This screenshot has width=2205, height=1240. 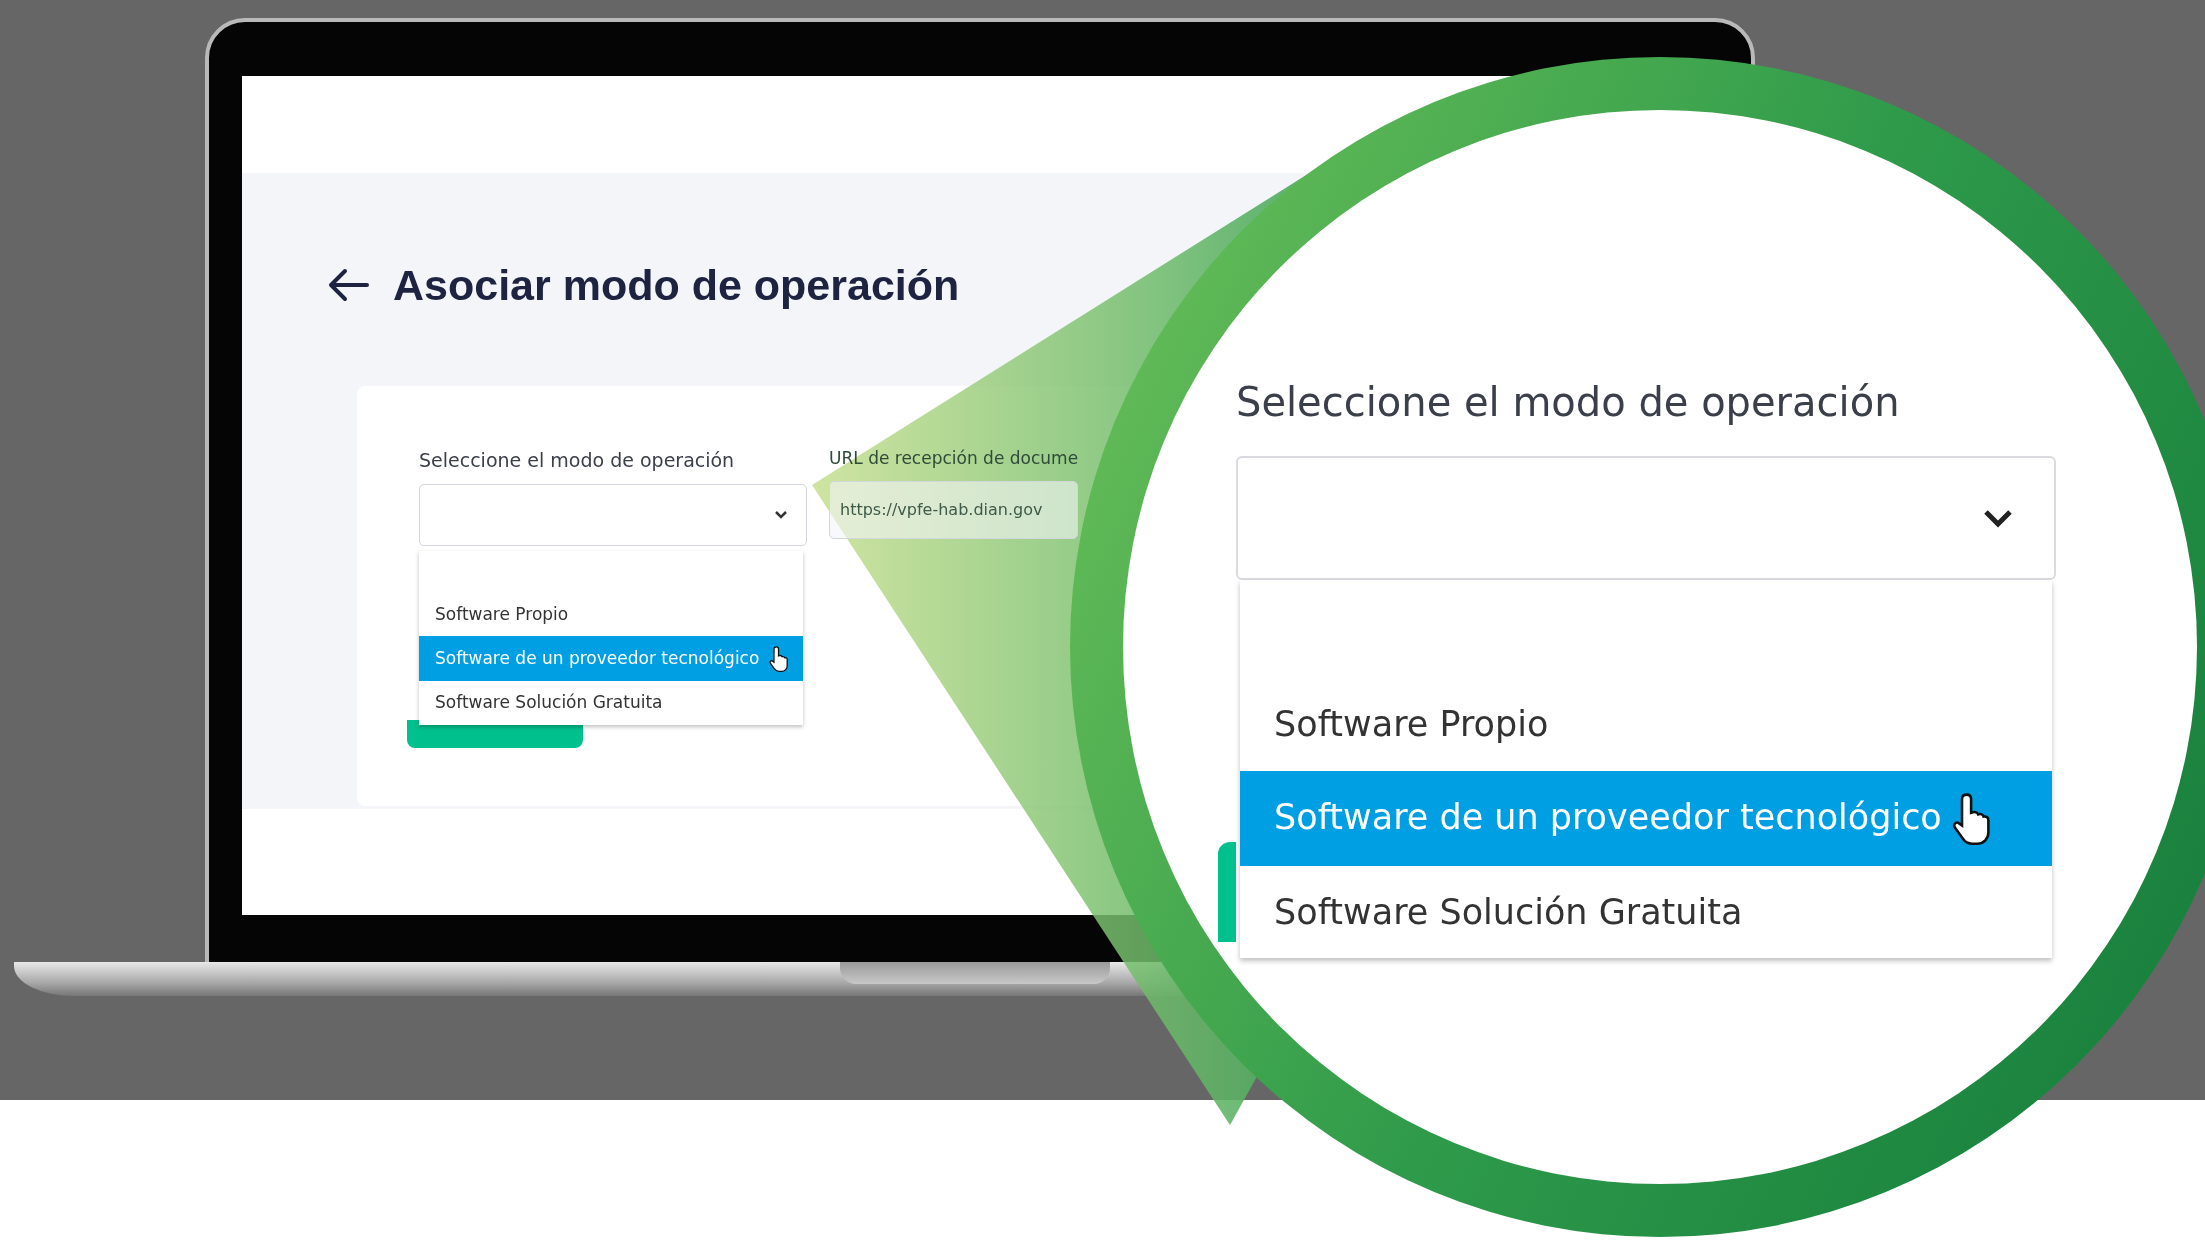 I want to click on page-title: Asociar modo de operación, so click(x=676, y=285).